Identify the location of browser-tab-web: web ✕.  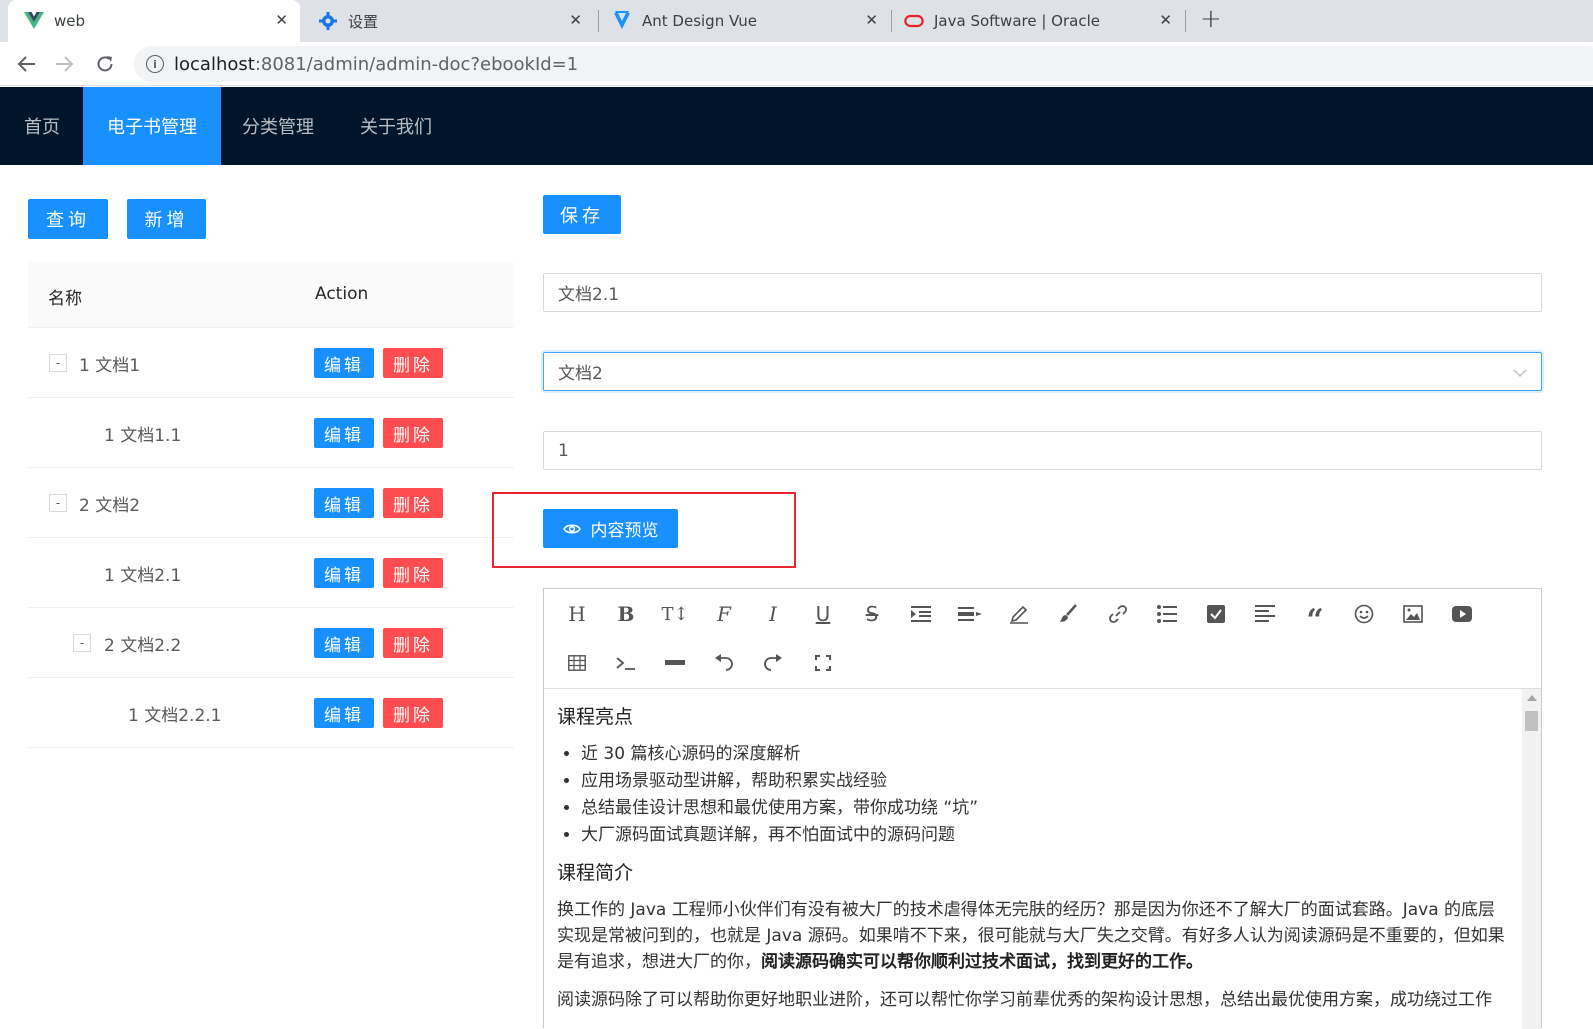
(154, 21).